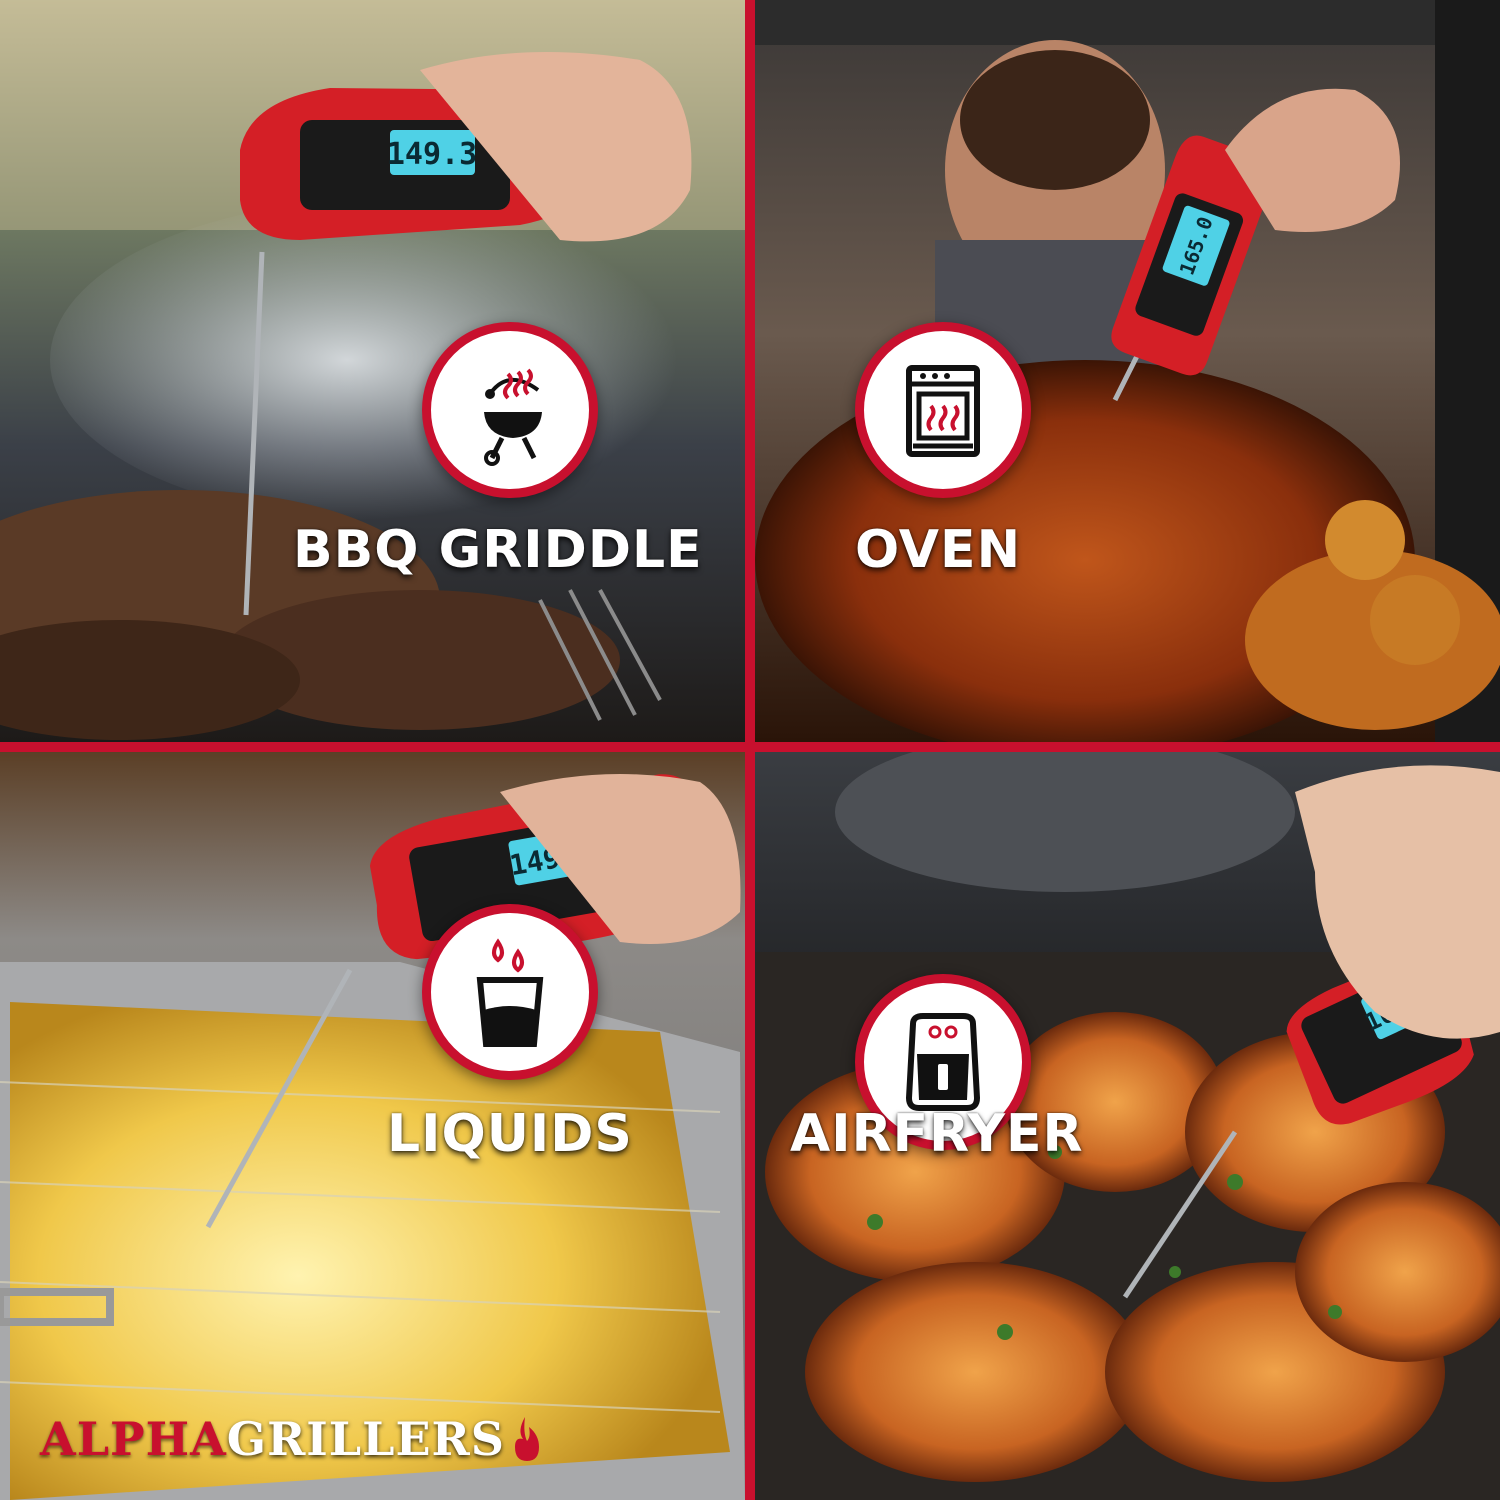 Image resolution: width=1500 pixels, height=1500 pixels. I want to click on panel-label: LIQUIDS, so click(510, 1134).